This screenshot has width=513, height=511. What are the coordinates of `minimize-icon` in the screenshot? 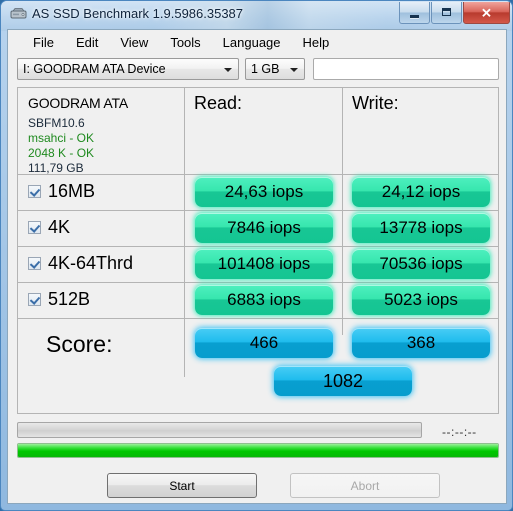 It's located at (414, 16).